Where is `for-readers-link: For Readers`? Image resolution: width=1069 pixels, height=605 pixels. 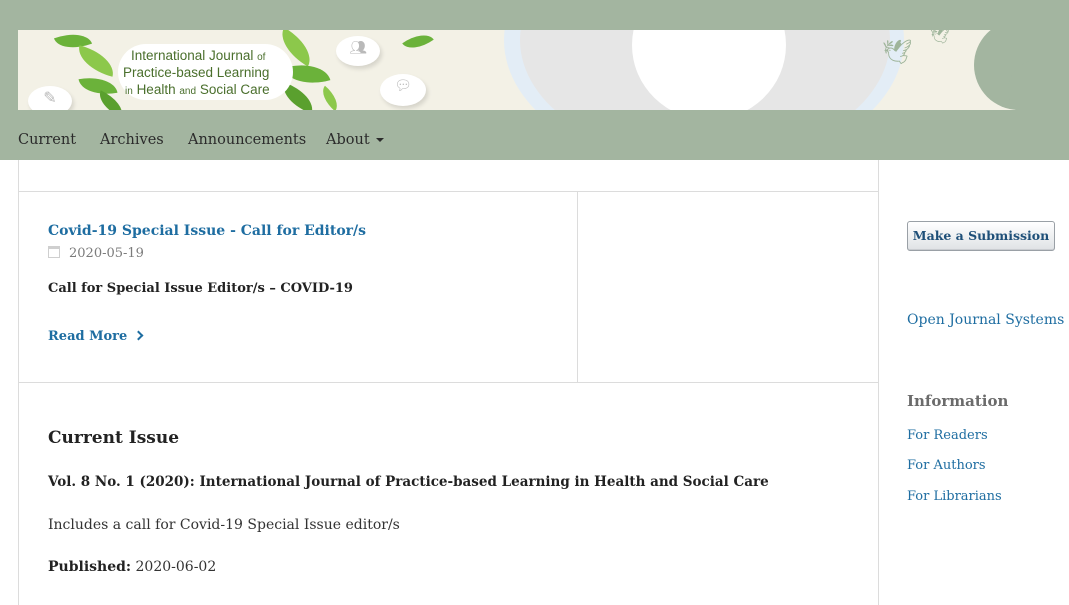 for-readers-link: For Readers is located at coordinates (947, 435).